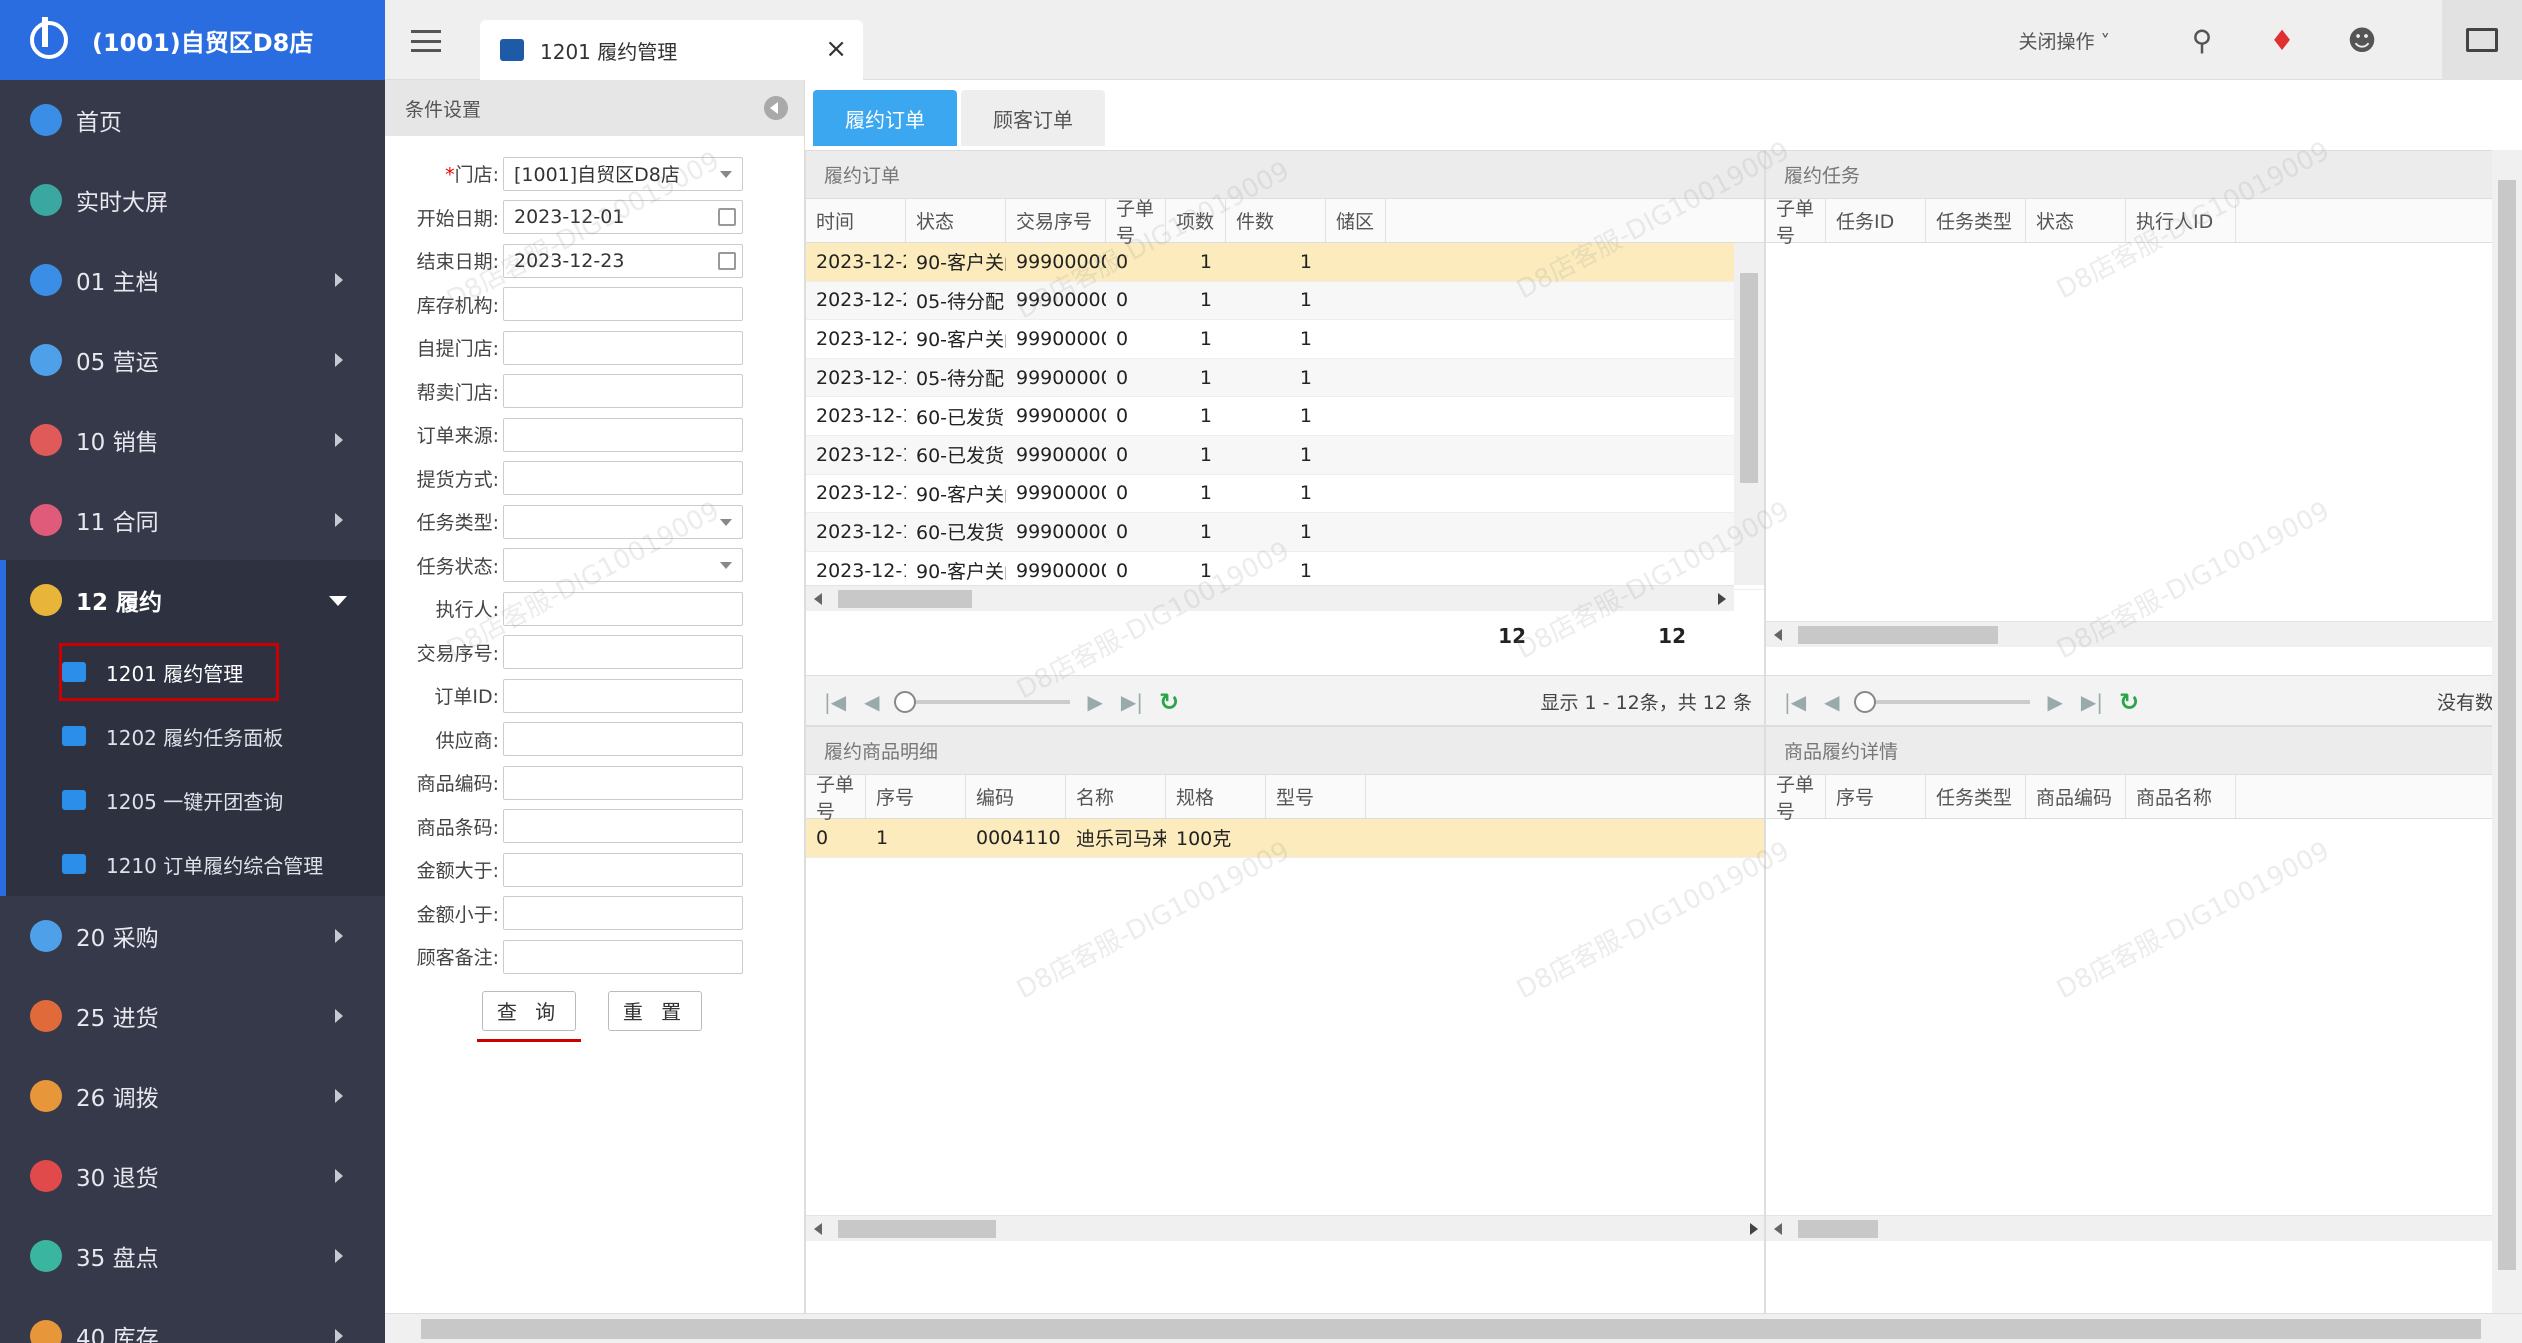 Image resolution: width=2522 pixels, height=1343 pixels. Describe the element at coordinates (192, 936) in the screenshot. I see `sidebar-item: 20 采购` at that location.